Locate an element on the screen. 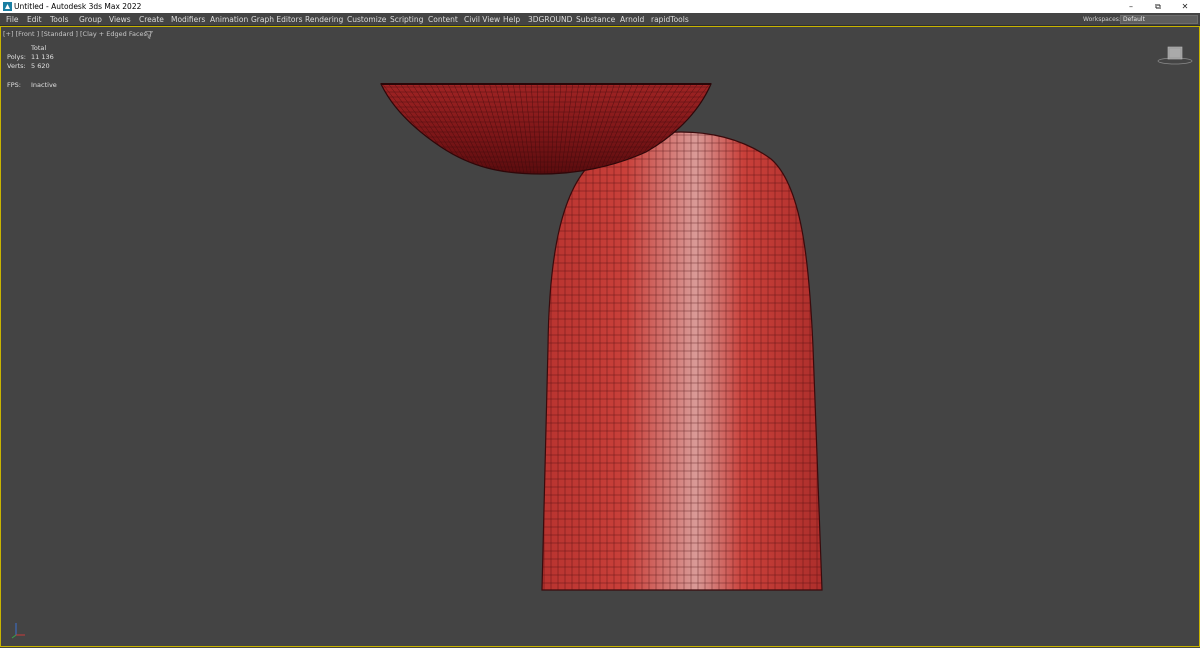 The image size is (1200, 648). menu-civil-view: Civil View is located at coordinates (482, 19).